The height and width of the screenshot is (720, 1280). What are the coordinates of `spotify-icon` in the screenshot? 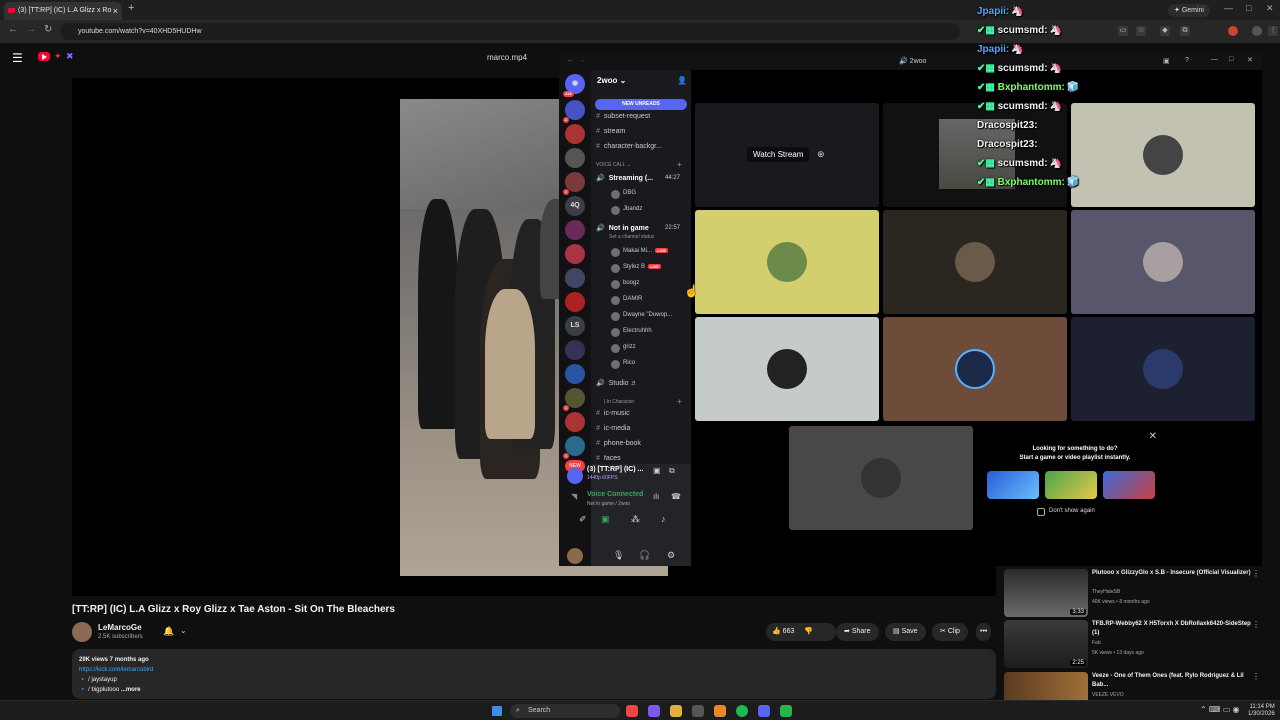 It's located at (742, 711).